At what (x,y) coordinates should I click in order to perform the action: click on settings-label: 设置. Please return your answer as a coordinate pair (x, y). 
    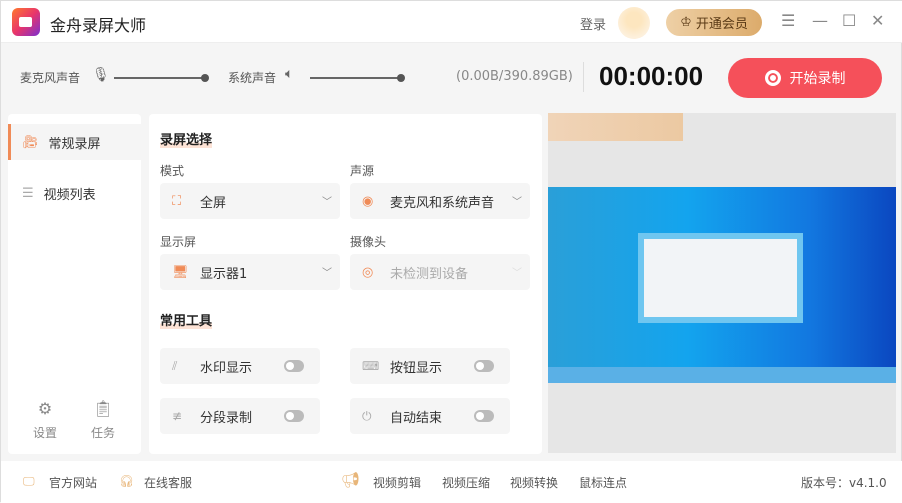
    Looking at the image, I should click on (44, 433).